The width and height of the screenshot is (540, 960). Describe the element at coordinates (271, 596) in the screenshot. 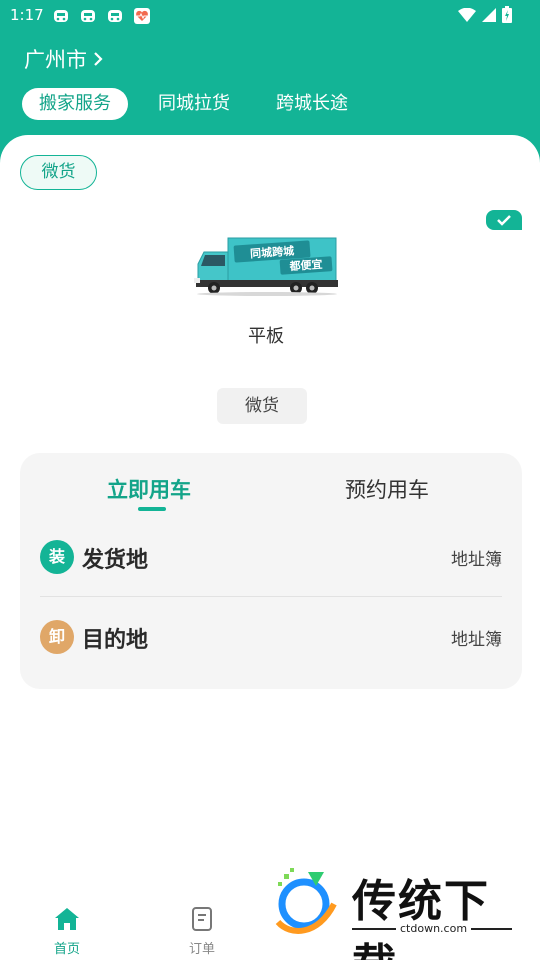

I see `divider` at that location.